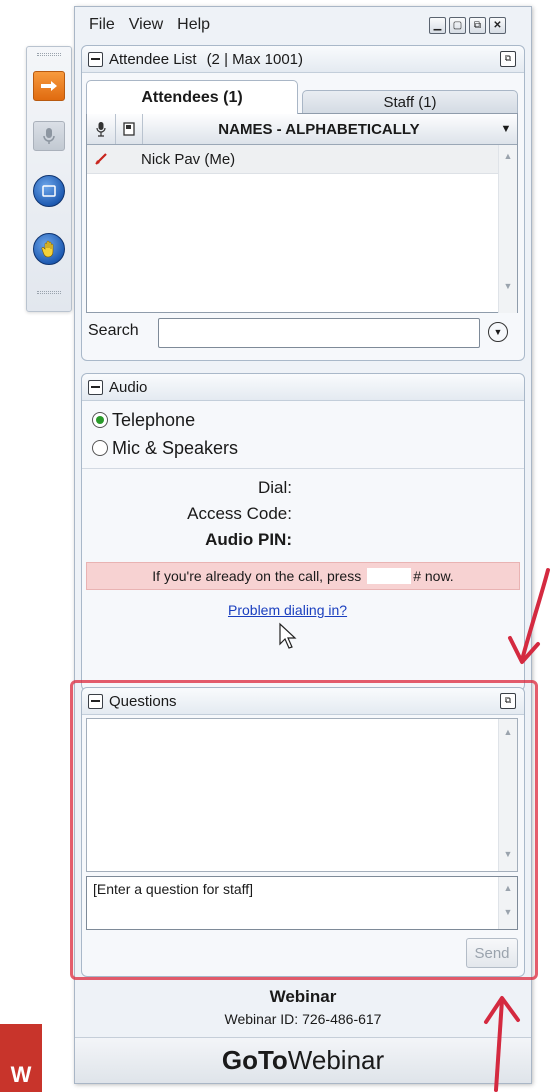  I want to click on brand-footer: GoTo Webinar, so click(303, 1060).